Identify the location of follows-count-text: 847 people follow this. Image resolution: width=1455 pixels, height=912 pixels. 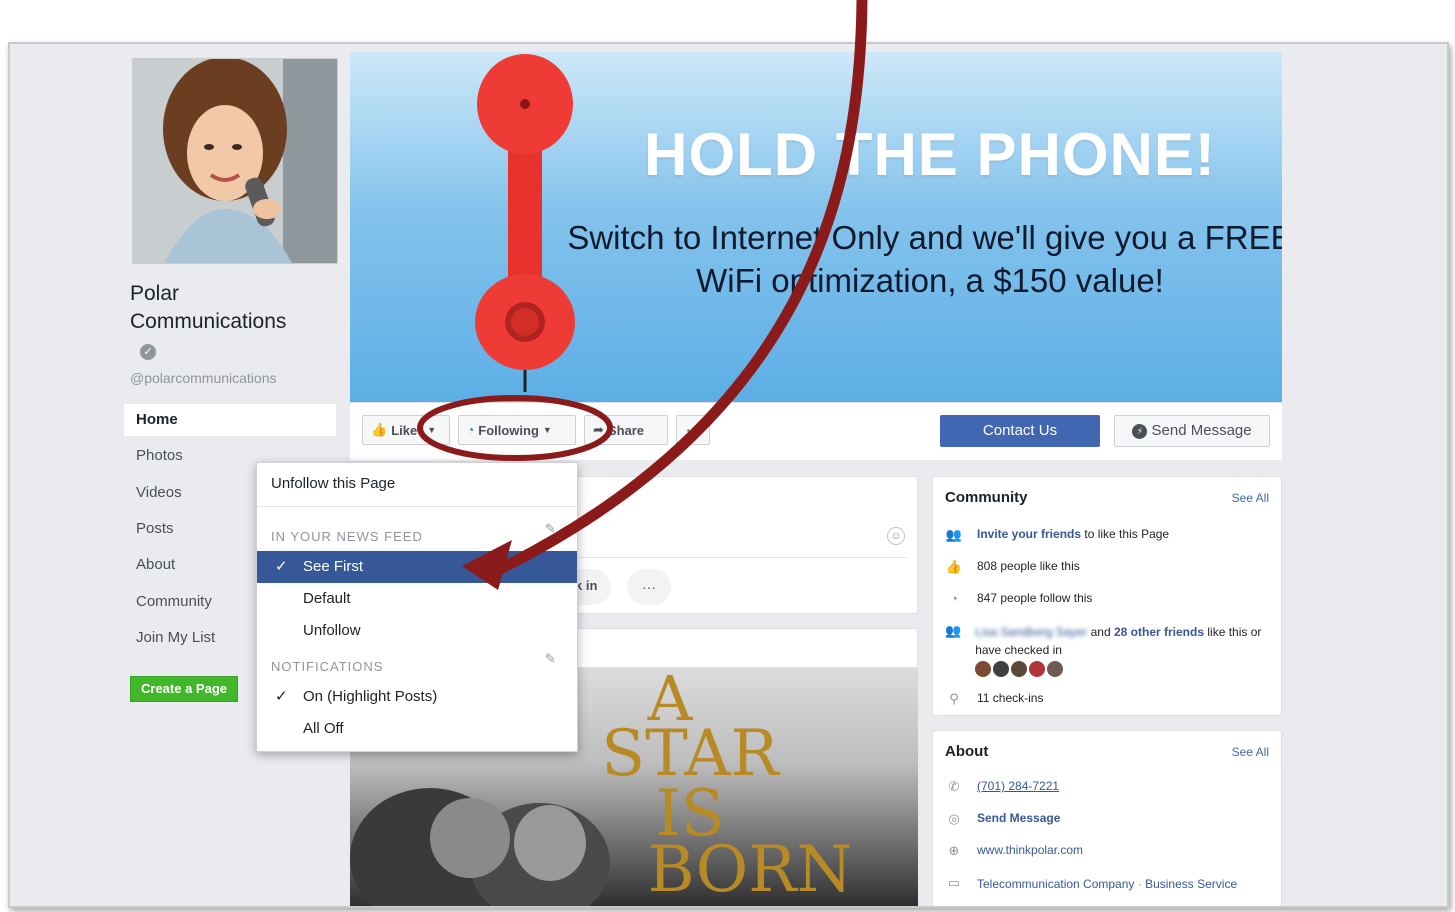
(1035, 598).